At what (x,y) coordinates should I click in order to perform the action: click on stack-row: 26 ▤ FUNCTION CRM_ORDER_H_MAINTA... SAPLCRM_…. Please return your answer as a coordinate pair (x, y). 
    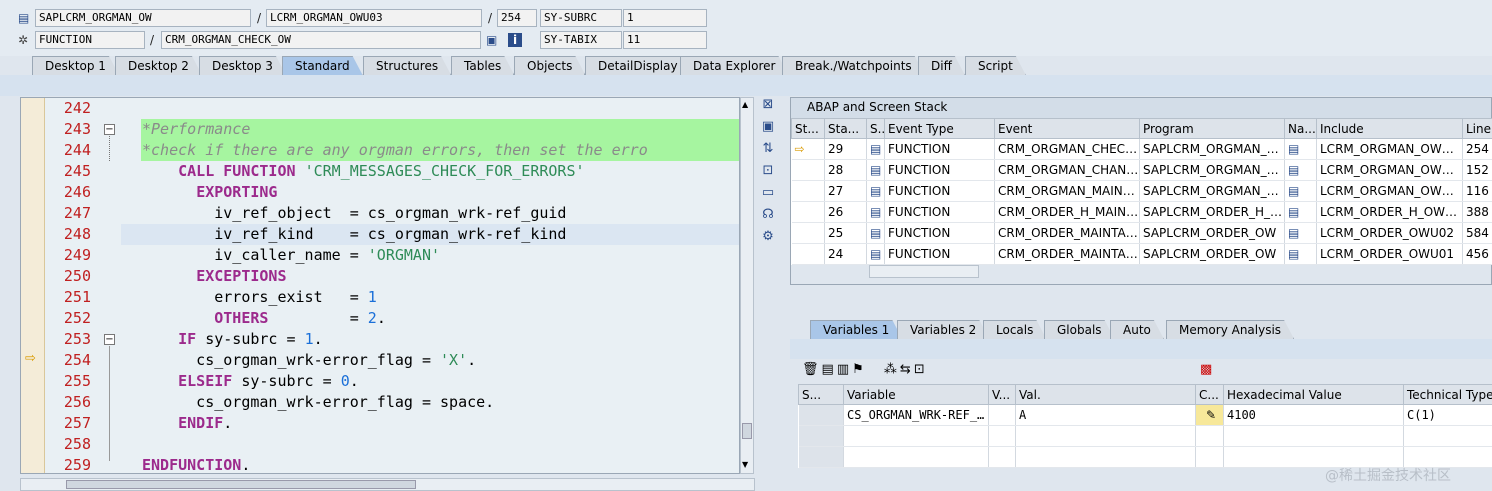
    Looking at the image, I should click on (1141, 212).